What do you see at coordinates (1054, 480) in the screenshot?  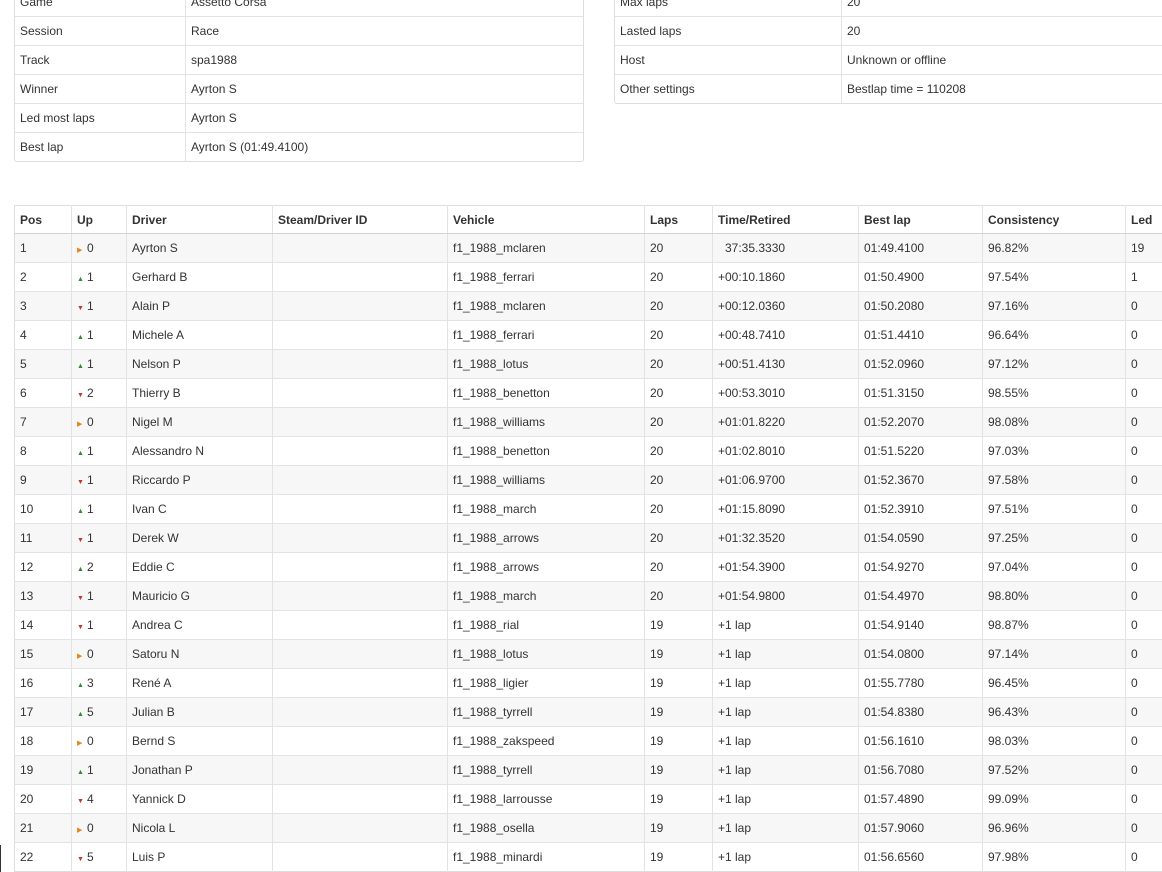 I see `cell-consistency: 97.58%` at bounding box center [1054, 480].